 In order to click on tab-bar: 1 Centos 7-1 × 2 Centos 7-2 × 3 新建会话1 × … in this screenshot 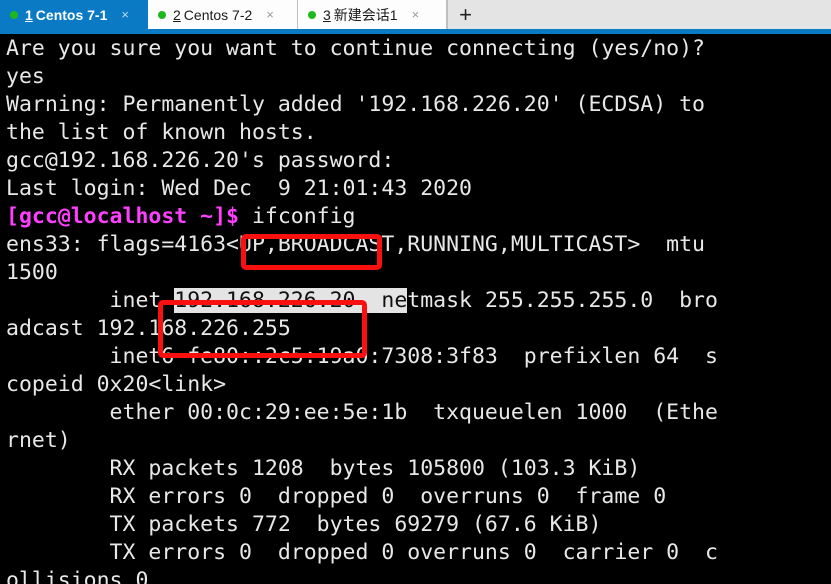, I will do `click(415, 14)`.